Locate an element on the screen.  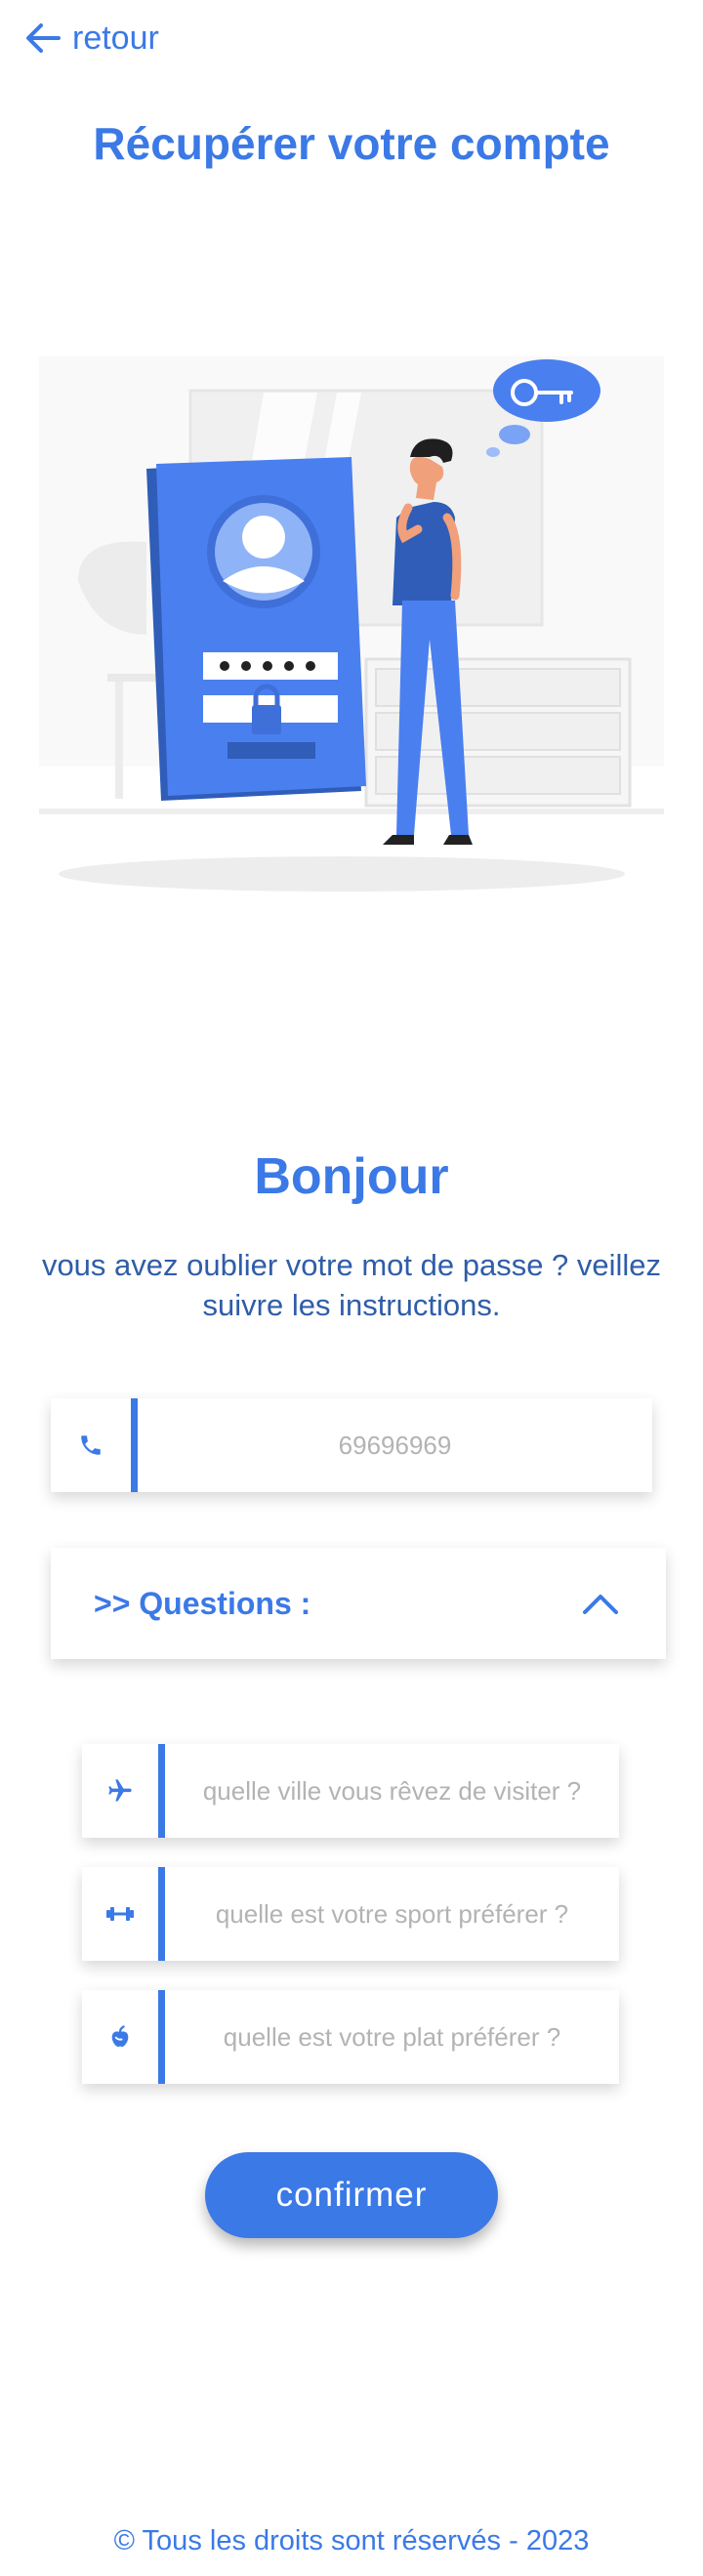
question-field-city is located at coordinates (350, 1791).